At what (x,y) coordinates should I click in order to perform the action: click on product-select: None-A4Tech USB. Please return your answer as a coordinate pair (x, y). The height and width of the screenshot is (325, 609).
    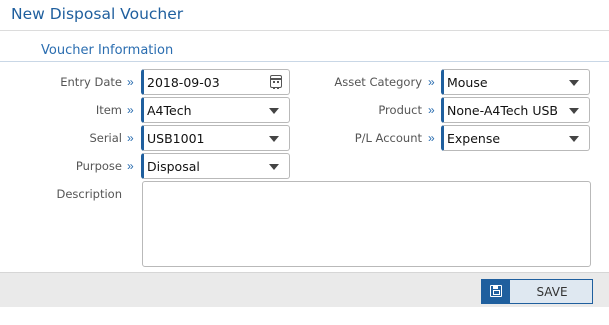
    Looking at the image, I should click on (515, 110).